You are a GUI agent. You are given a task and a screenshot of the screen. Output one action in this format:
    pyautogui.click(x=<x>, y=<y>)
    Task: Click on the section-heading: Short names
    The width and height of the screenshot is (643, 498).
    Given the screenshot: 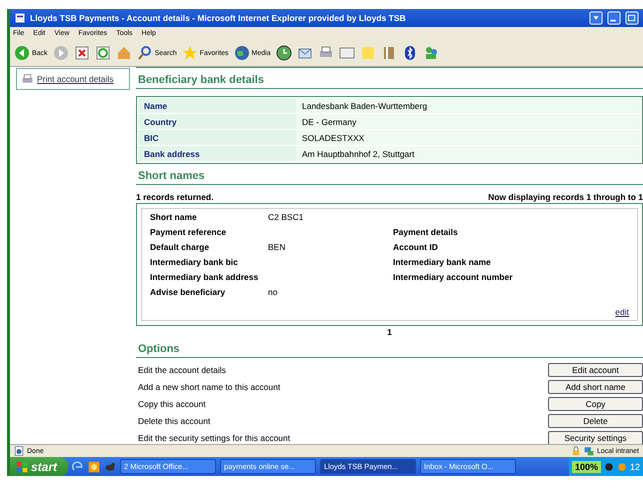 What is the action you would take?
    pyautogui.click(x=389, y=174)
    